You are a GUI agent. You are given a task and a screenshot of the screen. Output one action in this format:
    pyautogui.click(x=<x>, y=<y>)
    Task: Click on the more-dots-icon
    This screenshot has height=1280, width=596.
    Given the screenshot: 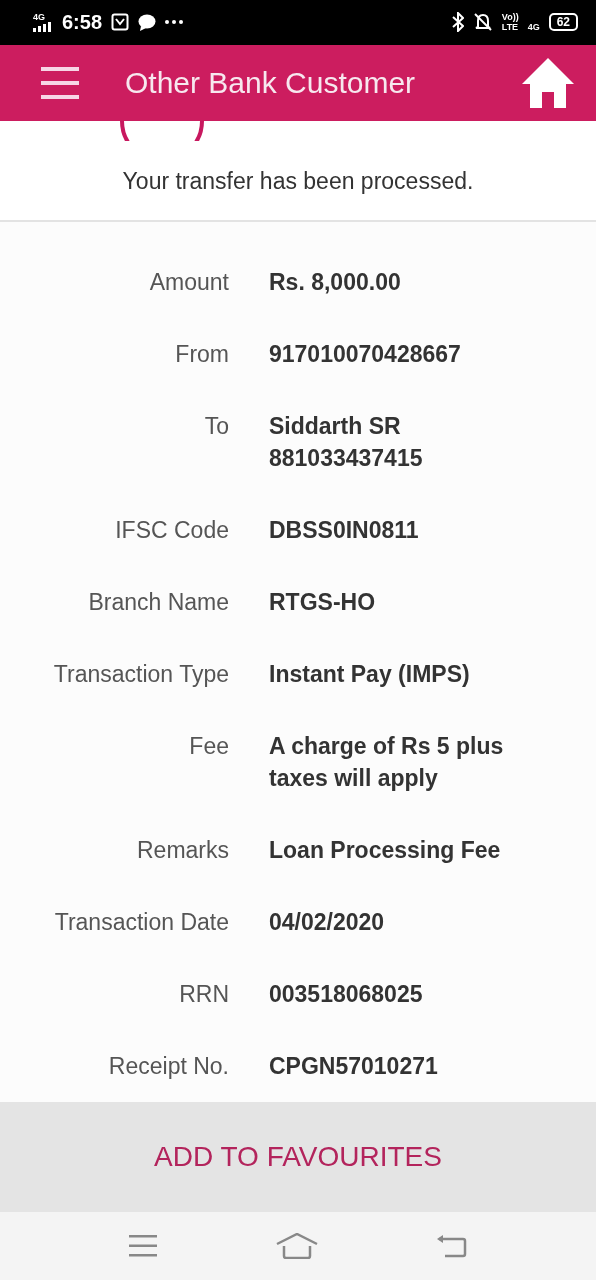 What is the action you would take?
    pyautogui.click(x=174, y=22)
    